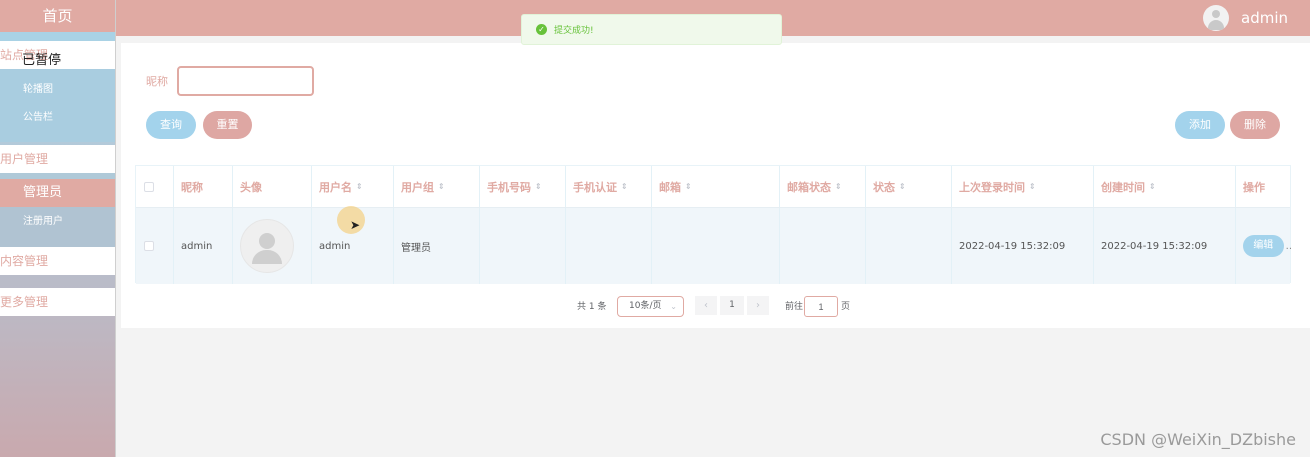  I want to click on header-label: 手机认证, so click(595, 187).